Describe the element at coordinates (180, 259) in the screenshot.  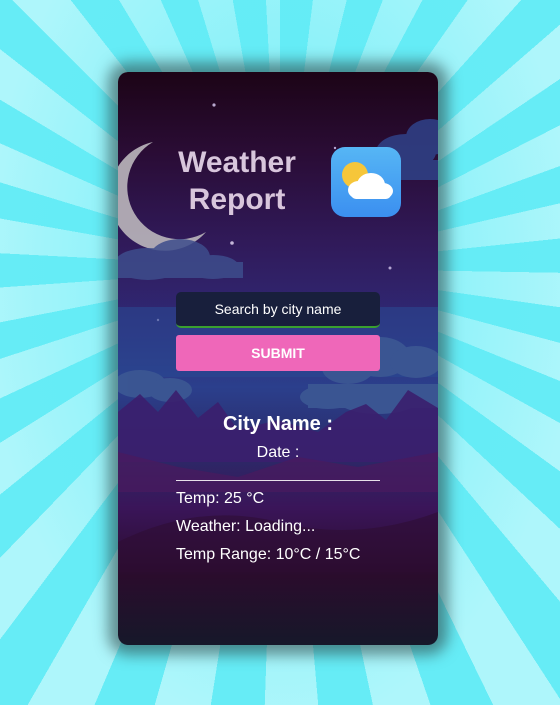
I see `clouds-upper` at that location.